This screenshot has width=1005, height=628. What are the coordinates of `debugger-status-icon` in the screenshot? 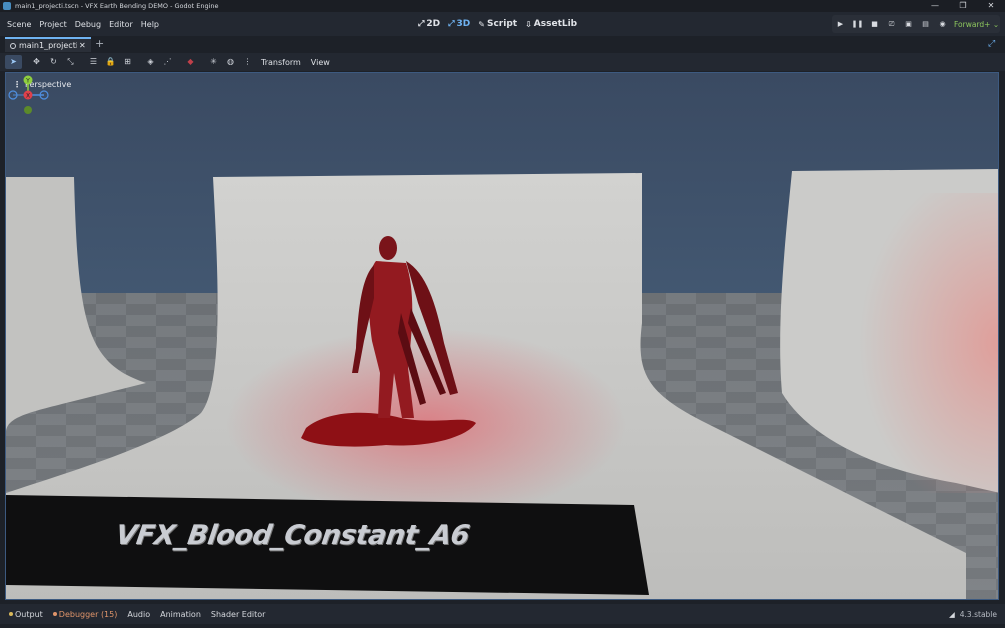 It's located at (54, 614).